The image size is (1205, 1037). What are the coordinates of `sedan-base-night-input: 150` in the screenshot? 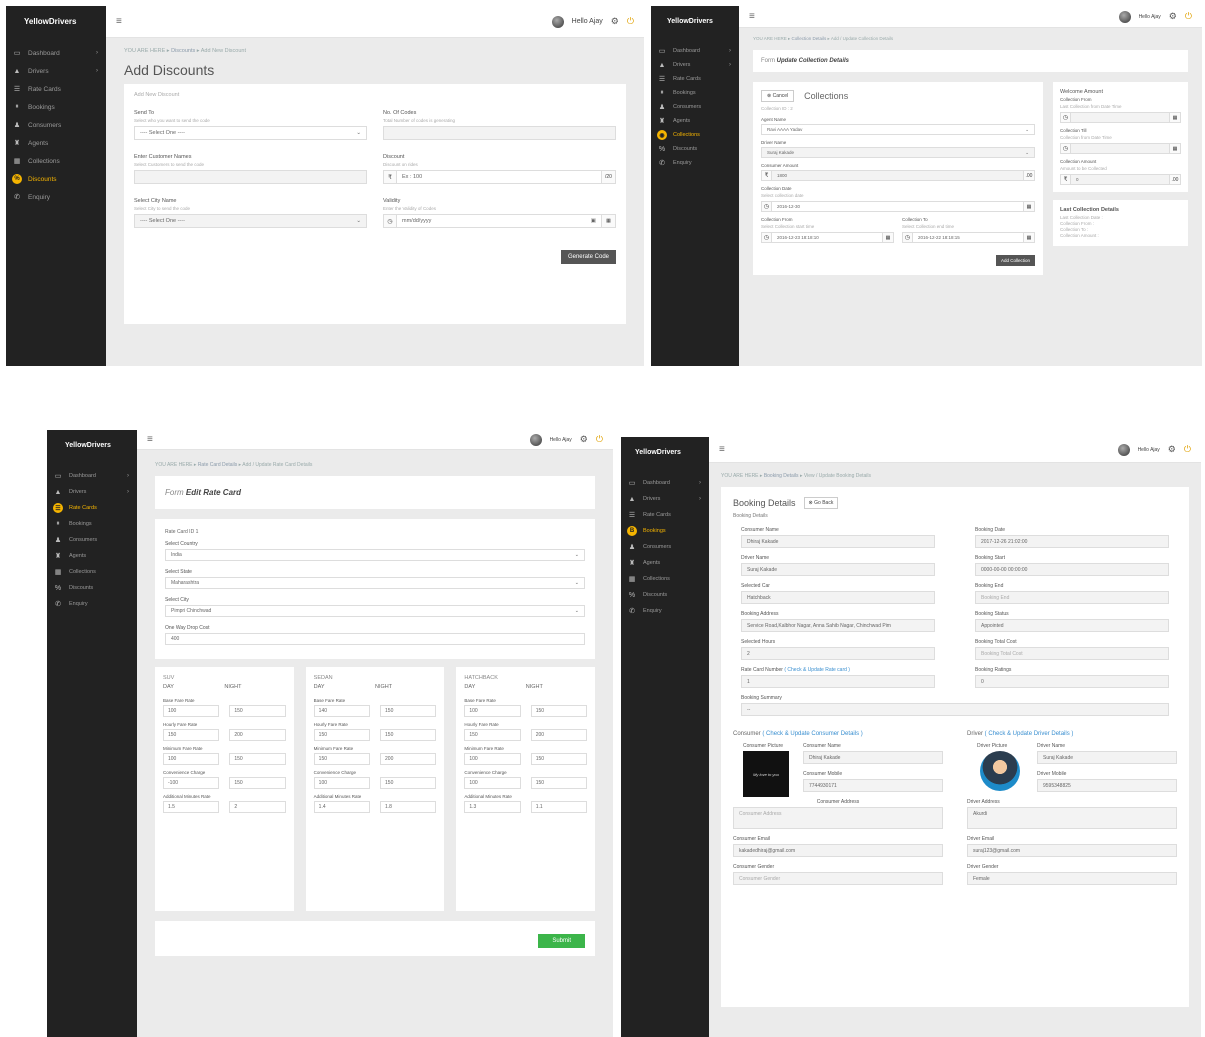 It's located at (408, 711).